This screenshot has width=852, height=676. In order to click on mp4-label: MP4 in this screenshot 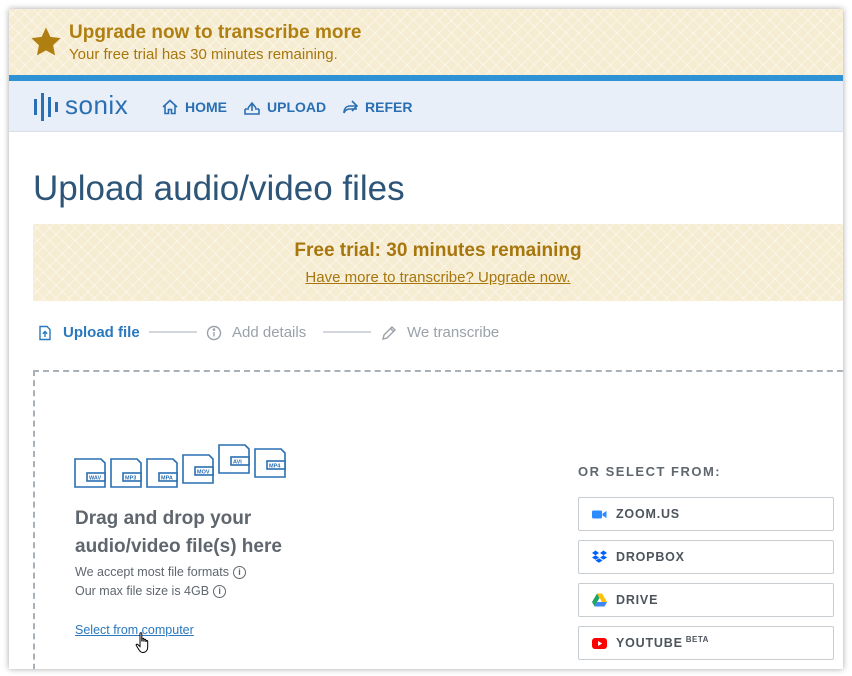, I will do `click(275, 467)`.